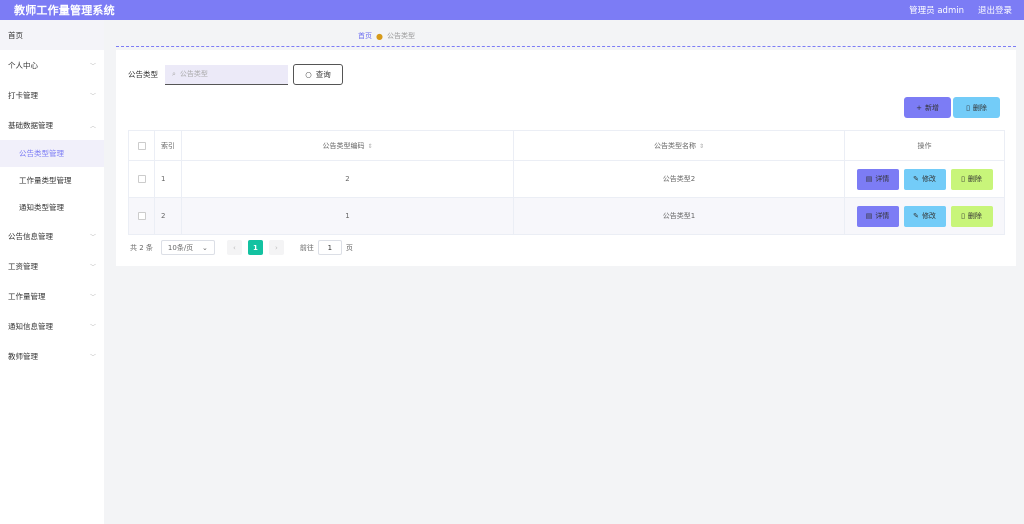  Describe the element at coordinates (347, 179) in the screenshot. I see `cell-code: 2` at that location.